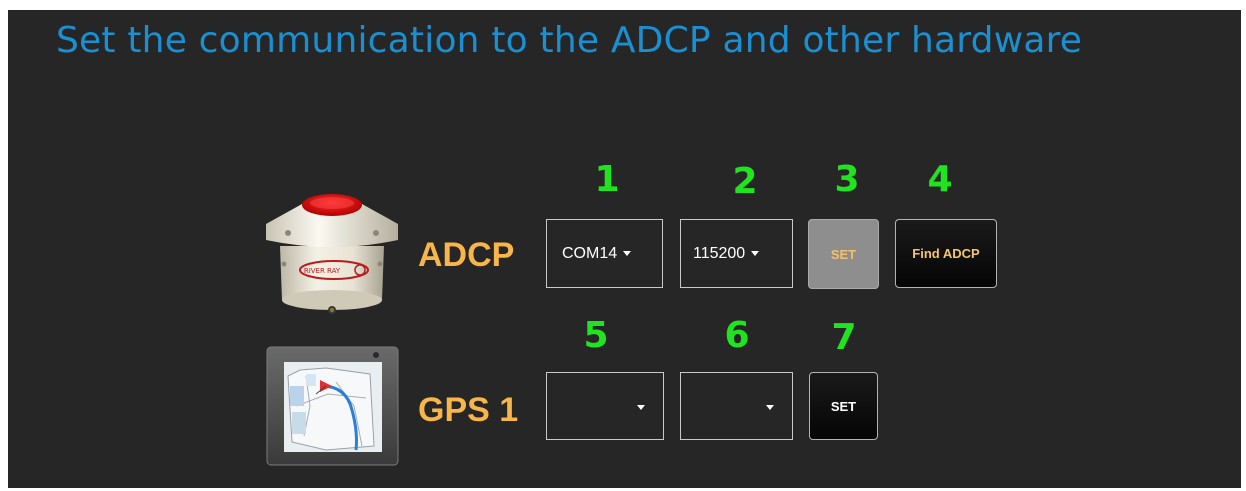  Describe the element at coordinates (843, 254) in the screenshot. I see `adcp-set-button: SET` at that location.